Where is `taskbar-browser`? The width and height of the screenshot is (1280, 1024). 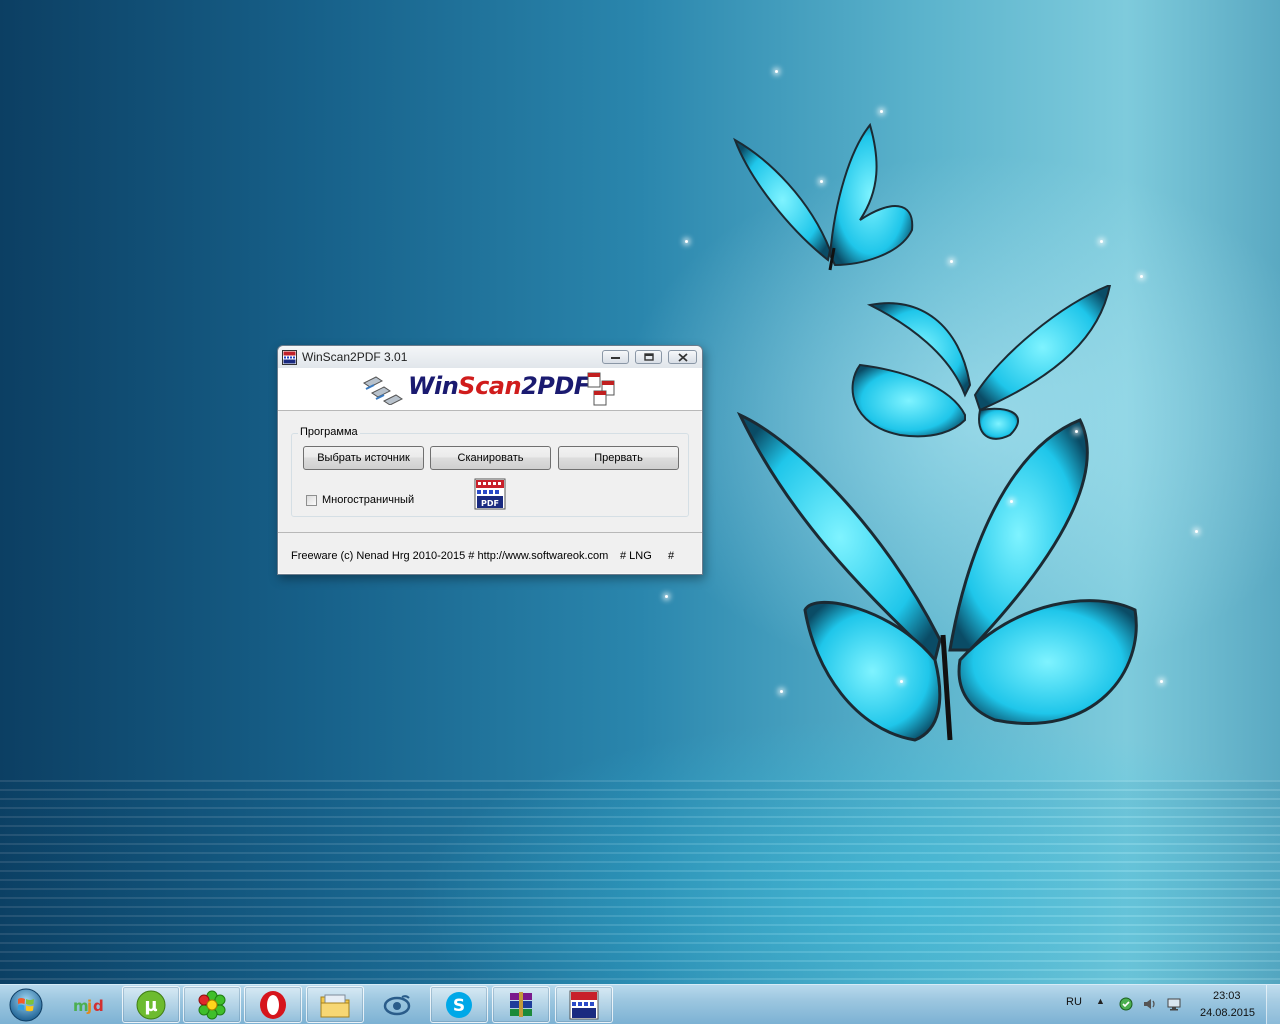 taskbar-browser is located at coordinates (397, 1004).